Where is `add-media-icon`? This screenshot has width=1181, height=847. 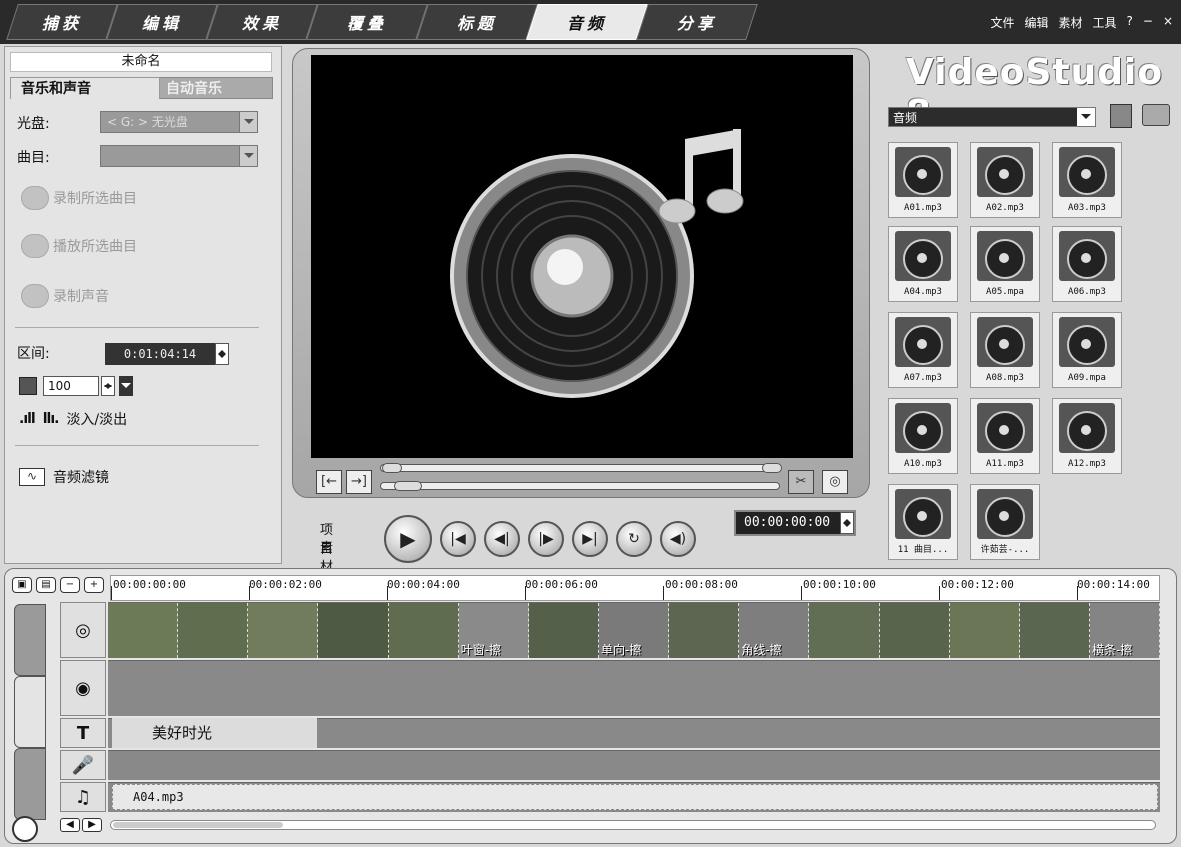
add-media-icon is located at coordinates (1121, 116).